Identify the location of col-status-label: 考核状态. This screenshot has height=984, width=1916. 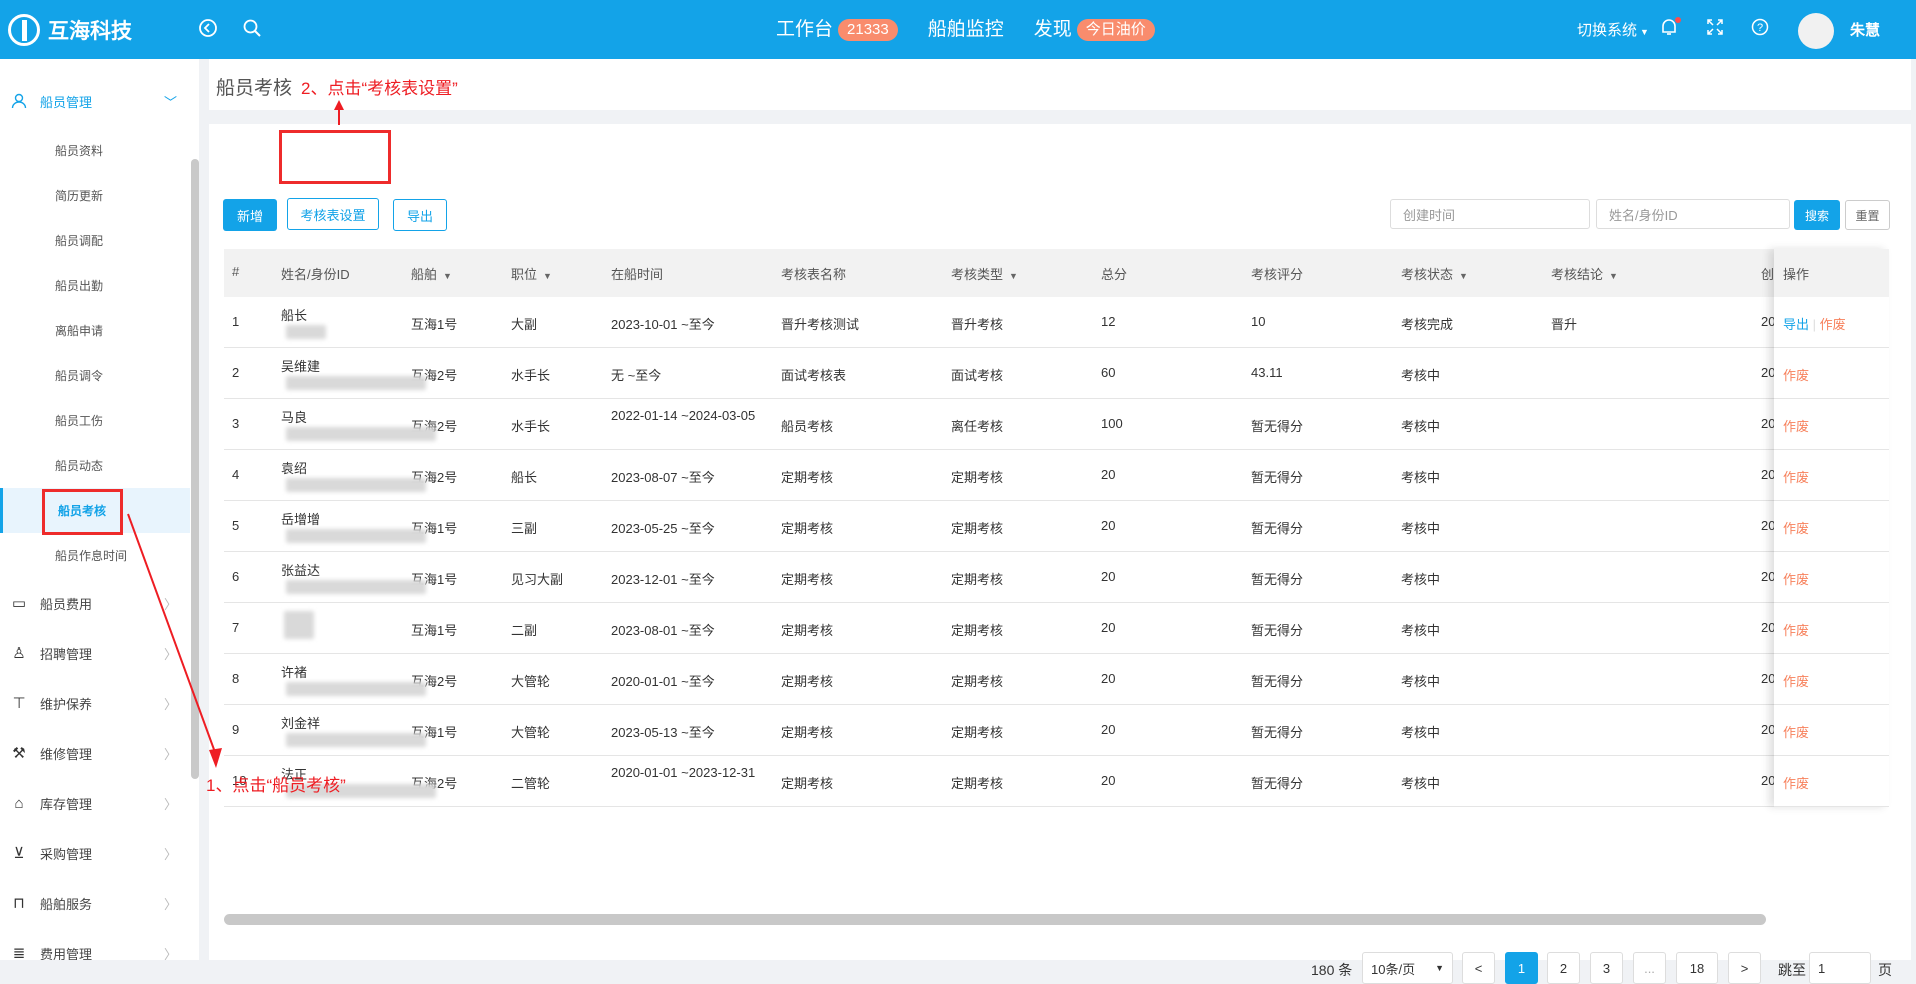
(1427, 274).